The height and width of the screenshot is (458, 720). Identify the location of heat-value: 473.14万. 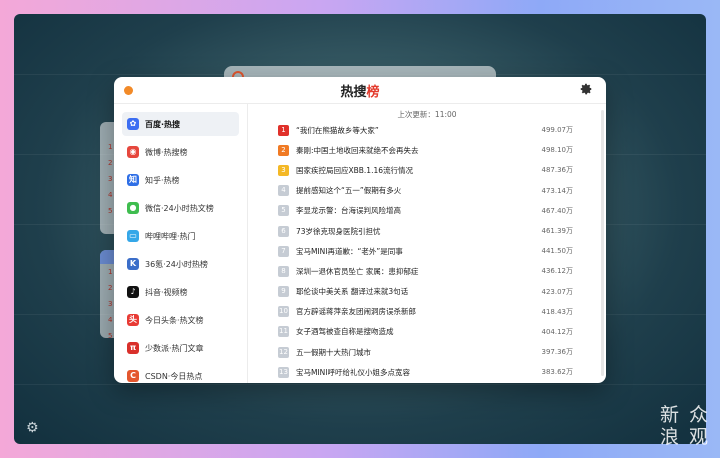
(557, 190).